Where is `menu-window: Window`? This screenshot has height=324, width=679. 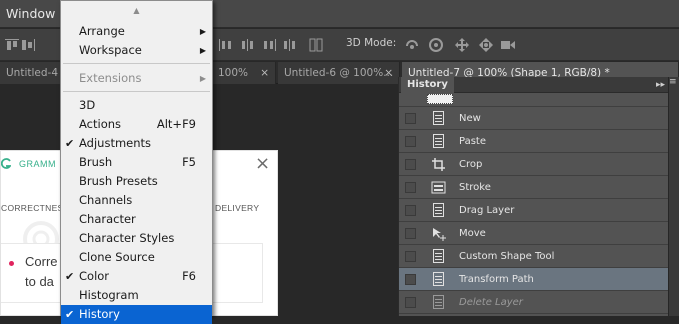
menu-window: Window is located at coordinates (29, 14).